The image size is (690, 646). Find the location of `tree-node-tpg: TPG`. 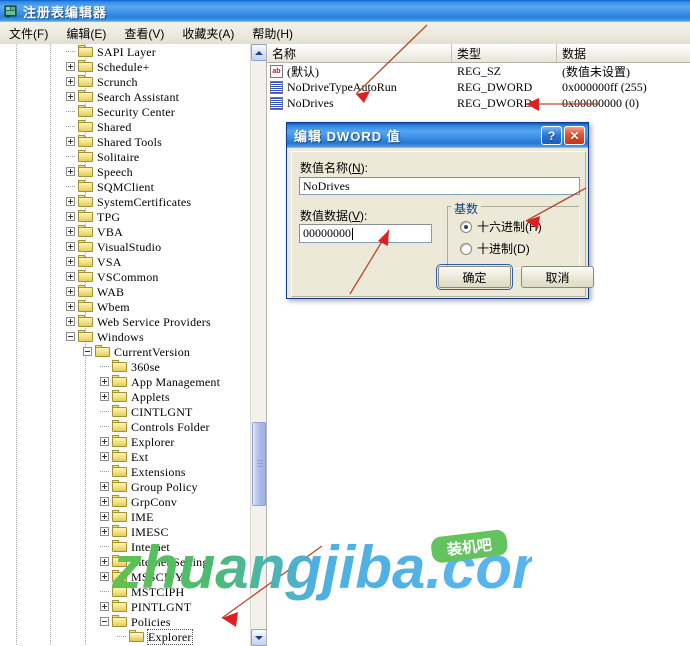

tree-node-tpg: TPG is located at coordinates (124, 216).